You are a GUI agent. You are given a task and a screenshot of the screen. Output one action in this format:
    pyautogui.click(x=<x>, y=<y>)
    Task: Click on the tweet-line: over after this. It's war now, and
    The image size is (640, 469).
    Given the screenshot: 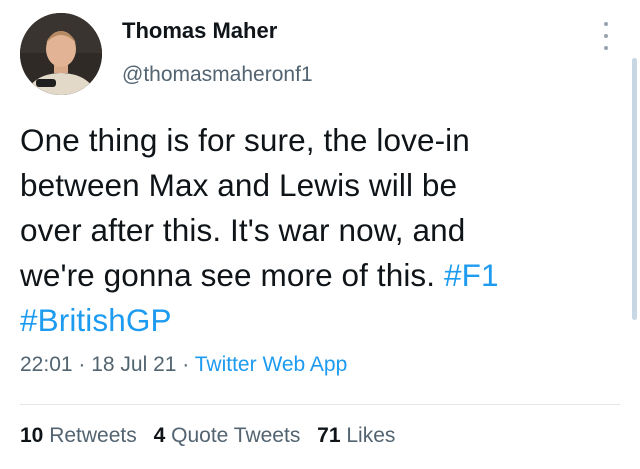 What is the action you would take?
    pyautogui.click(x=243, y=230)
    